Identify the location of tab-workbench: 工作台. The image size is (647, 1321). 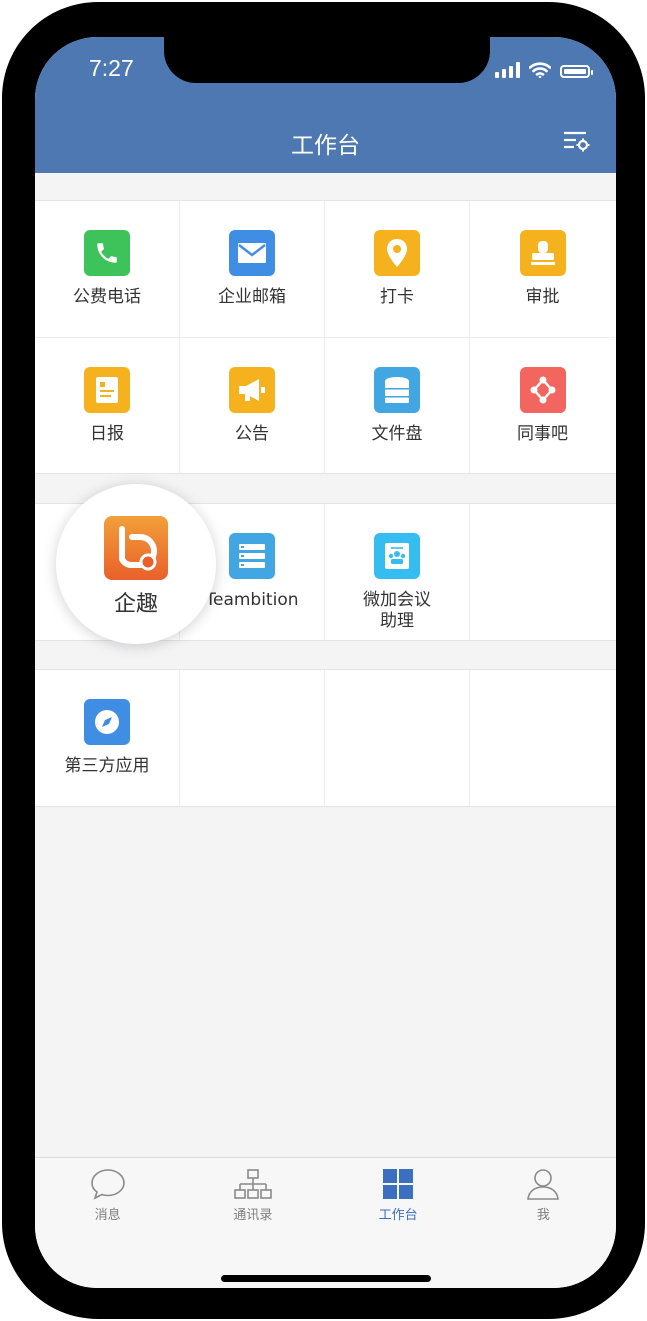
(398, 1194).